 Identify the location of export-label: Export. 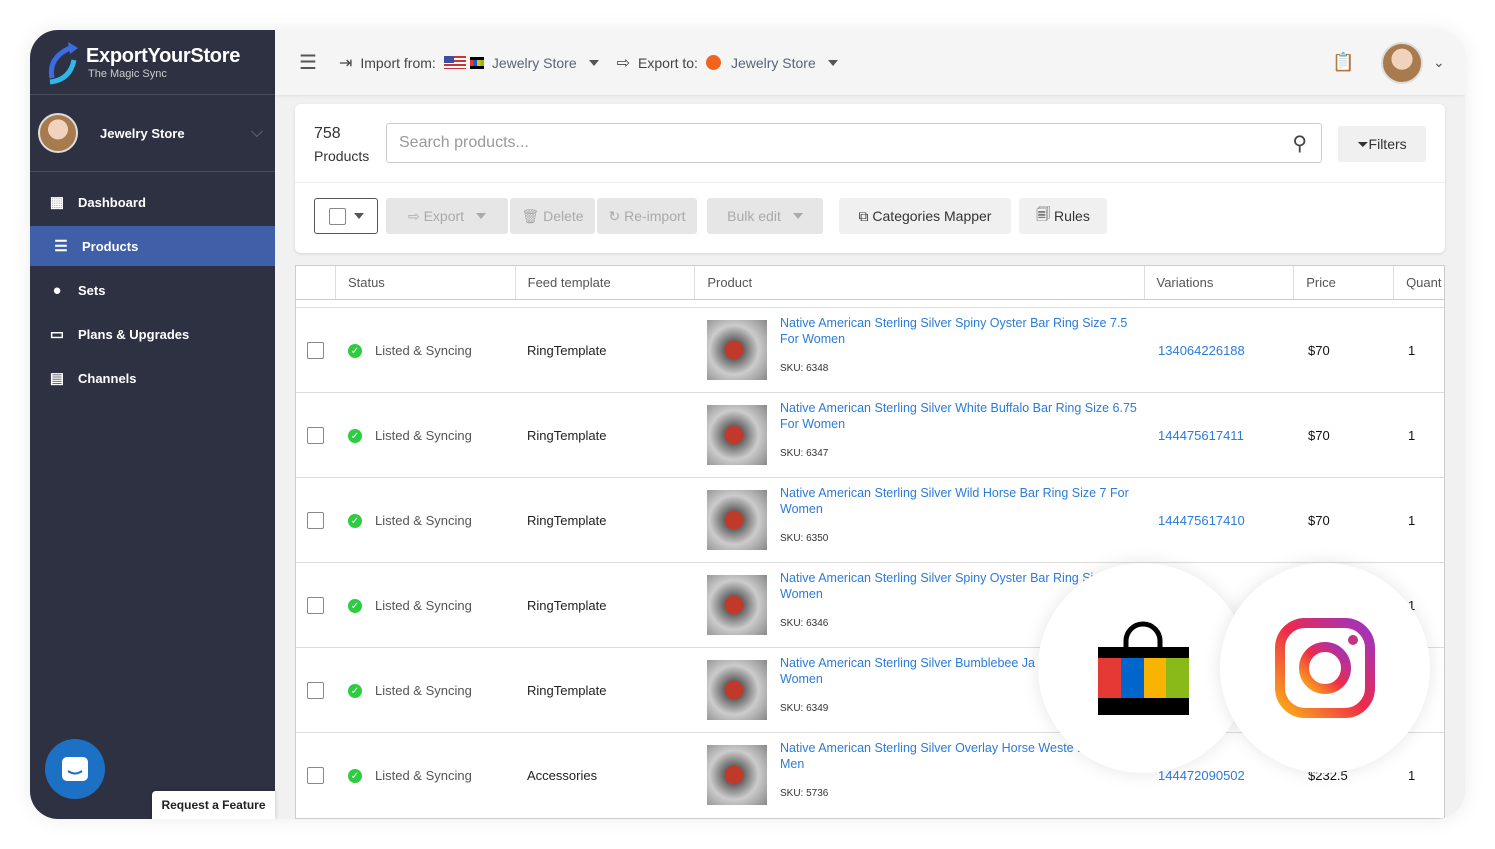
(444, 216).